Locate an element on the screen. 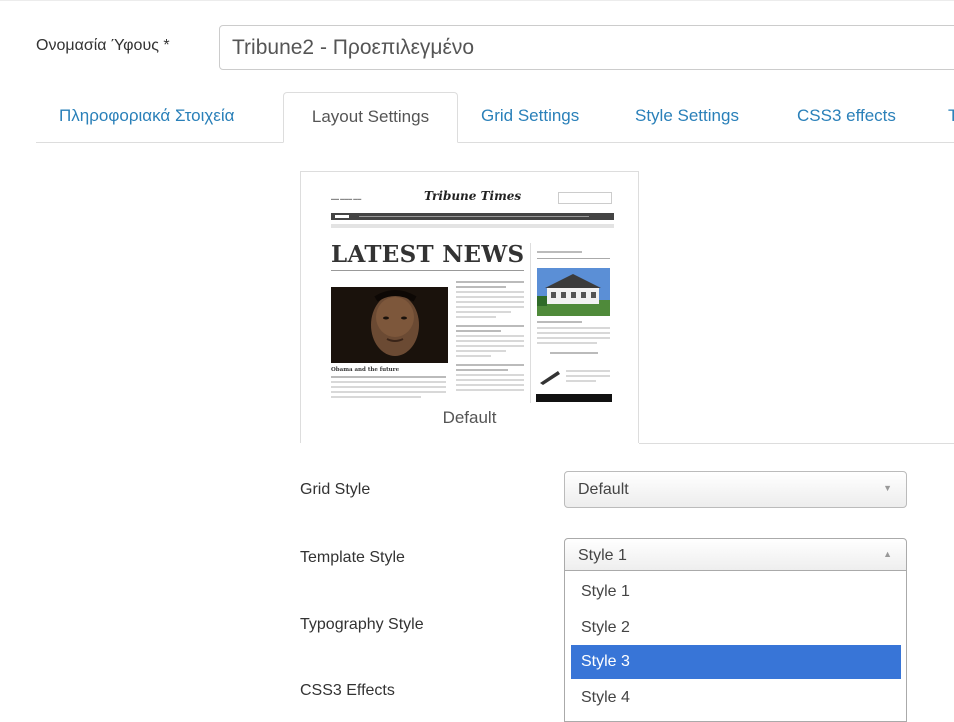 This screenshot has height=722, width=954. thumb-headline: LATEST NEWS is located at coordinates (428, 254).